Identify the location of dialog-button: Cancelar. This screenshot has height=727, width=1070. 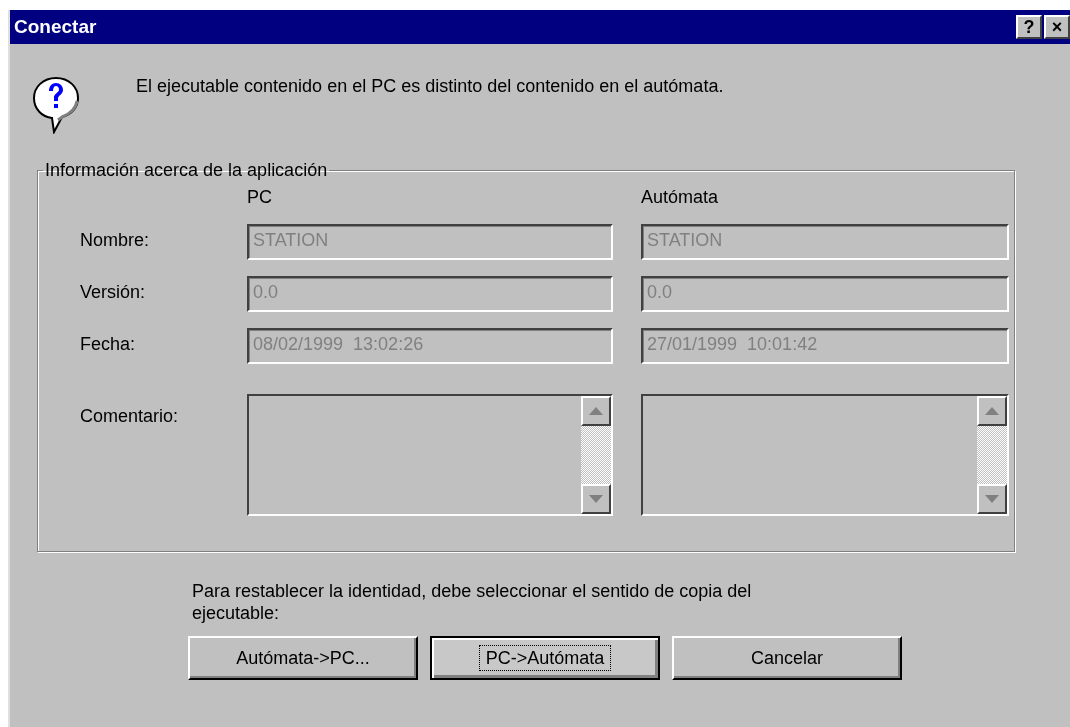
(787, 658).